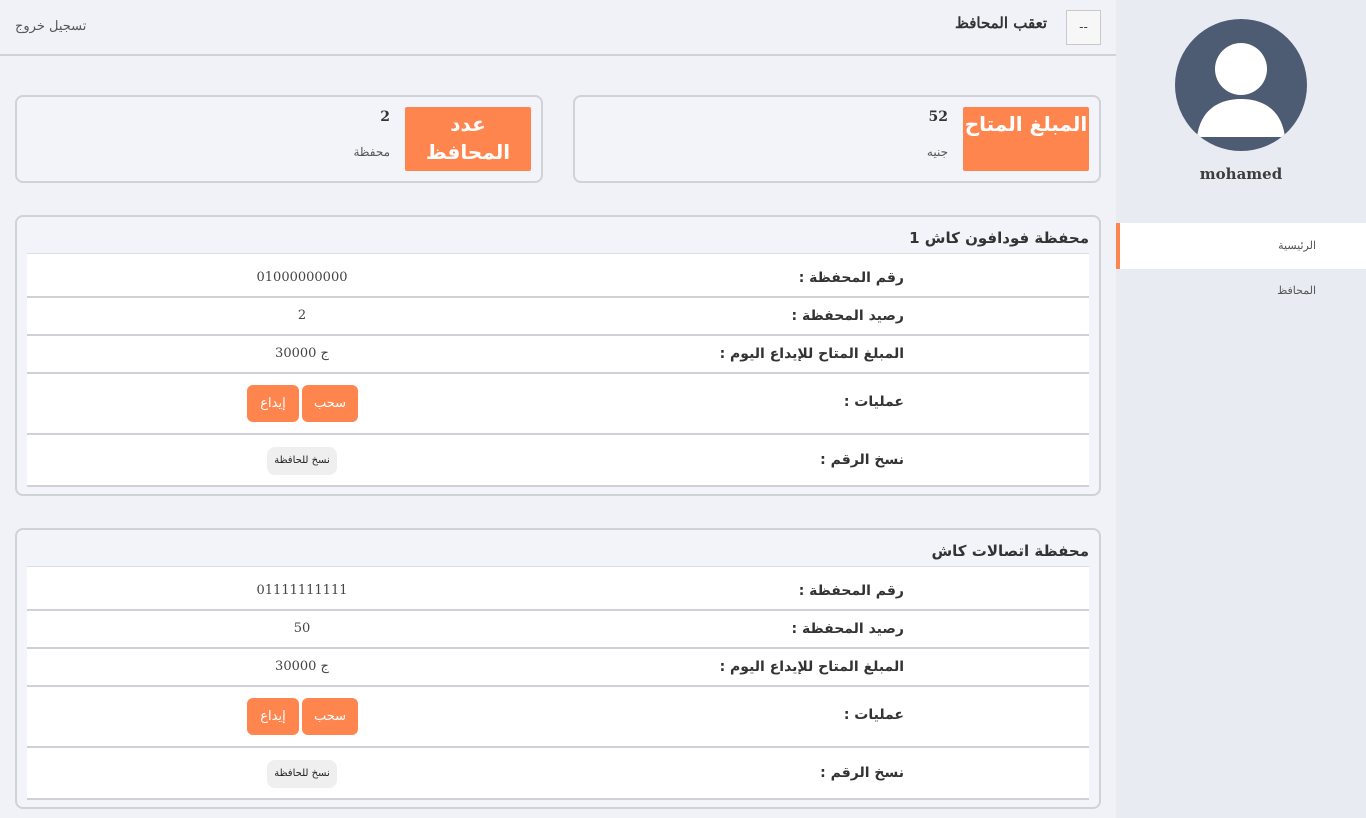 This screenshot has height=818, width=1366. Describe the element at coordinates (1241, 246) in the screenshot. I see `sidebar-item-home: الرئيسية` at that location.